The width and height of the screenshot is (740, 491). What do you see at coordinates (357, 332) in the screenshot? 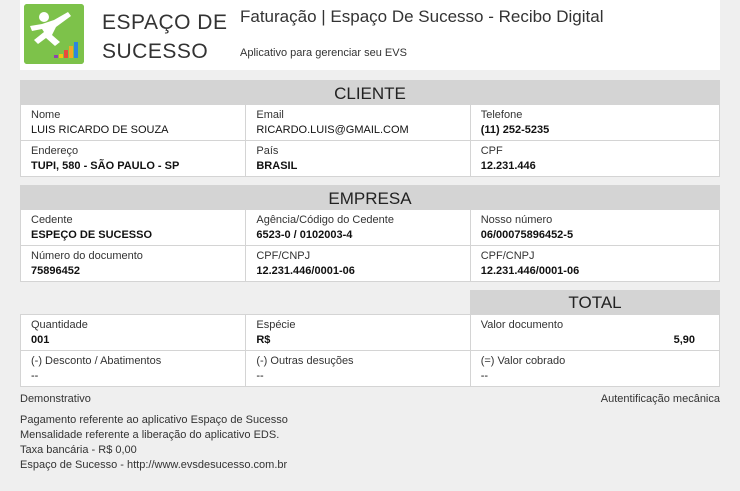
I see `especie-cell: Espécie R$` at bounding box center [357, 332].